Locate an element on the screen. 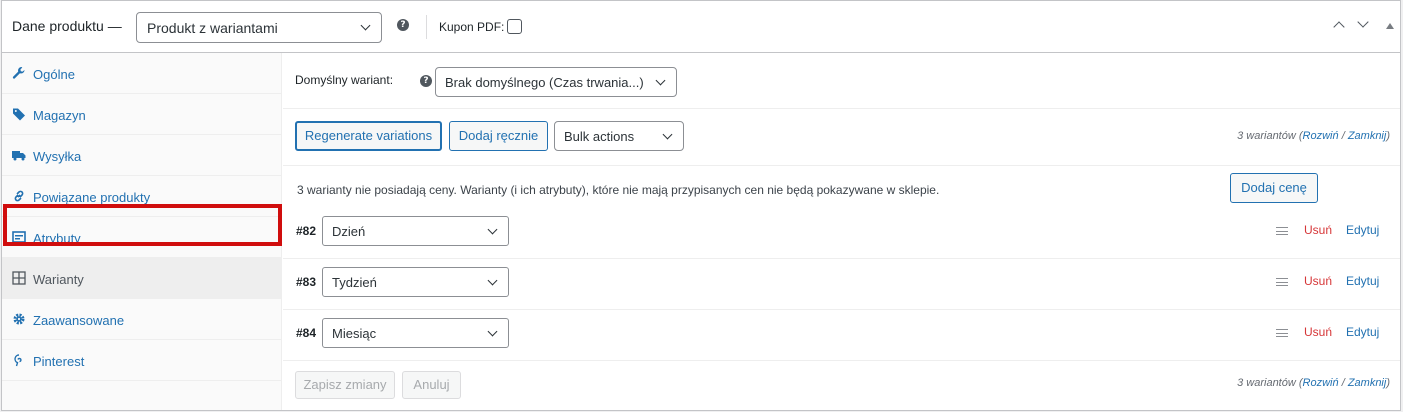  wrench-icon is located at coordinates (18, 73).